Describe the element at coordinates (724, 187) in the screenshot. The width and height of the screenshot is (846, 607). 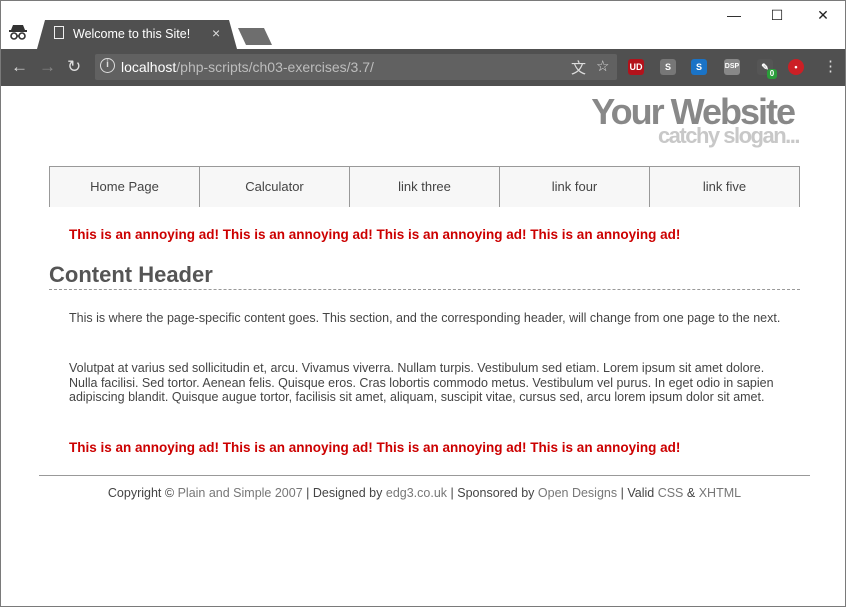
I see `nav-link-five: link five` at that location.